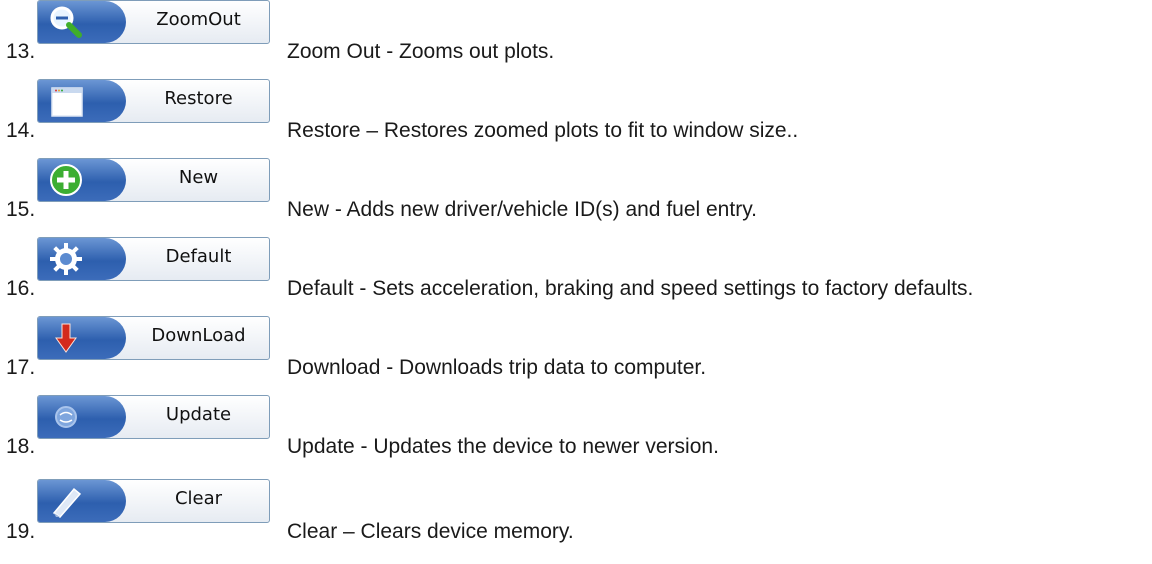 This screenshot has height=564, width=1152. Describe the element at coordinates (198, 498) in the screenshot. I see `button-label: Clear` at that location.